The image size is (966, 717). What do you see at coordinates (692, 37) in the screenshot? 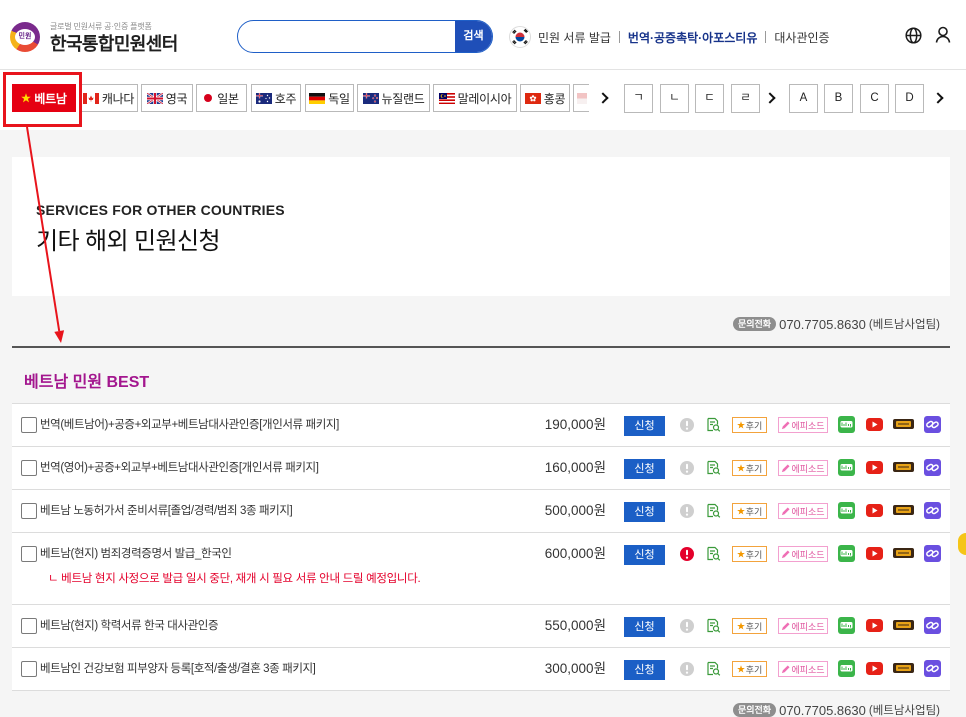
I see `nav-translation-notary-apostille: 번역·공증촉탁·아포스티유` at bounding box center [692, 37].